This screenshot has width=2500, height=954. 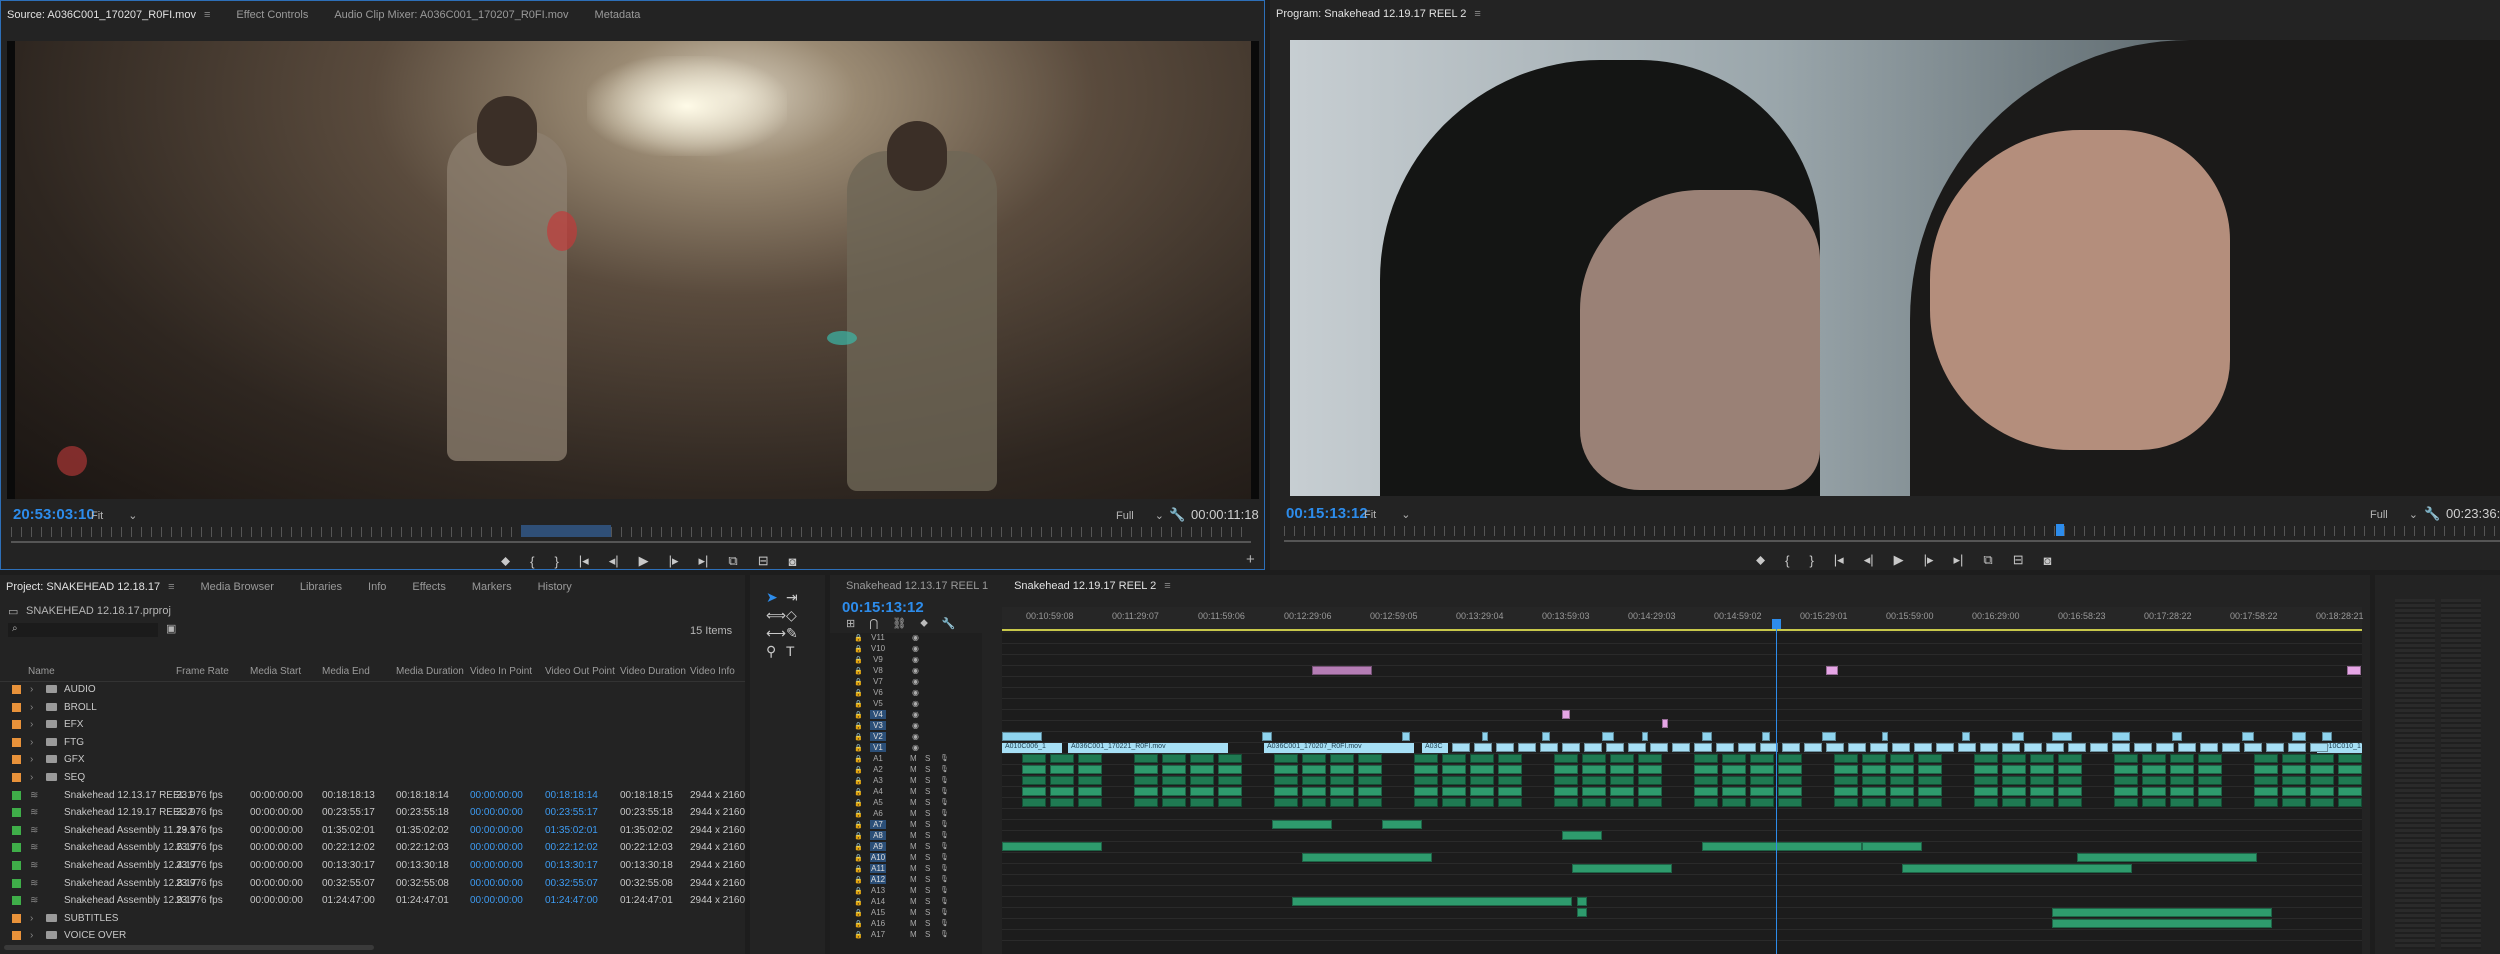 I want to click on tab-0: Source: A036C001_170207_R0FI.mov ≡, so click(x=108, y=15).